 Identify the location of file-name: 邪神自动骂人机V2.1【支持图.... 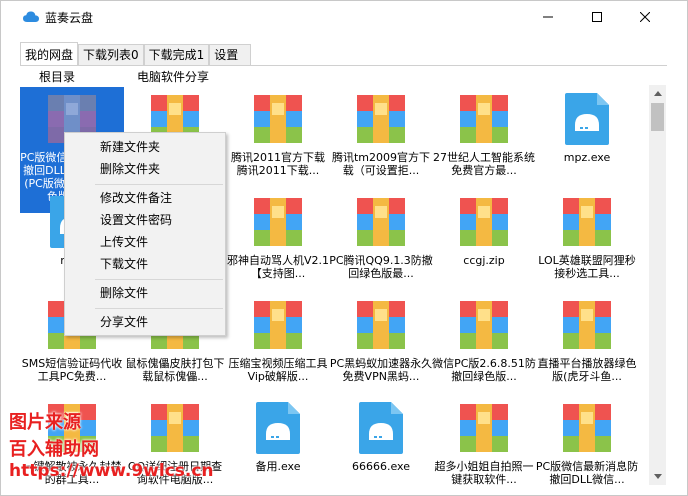
(278, 267).